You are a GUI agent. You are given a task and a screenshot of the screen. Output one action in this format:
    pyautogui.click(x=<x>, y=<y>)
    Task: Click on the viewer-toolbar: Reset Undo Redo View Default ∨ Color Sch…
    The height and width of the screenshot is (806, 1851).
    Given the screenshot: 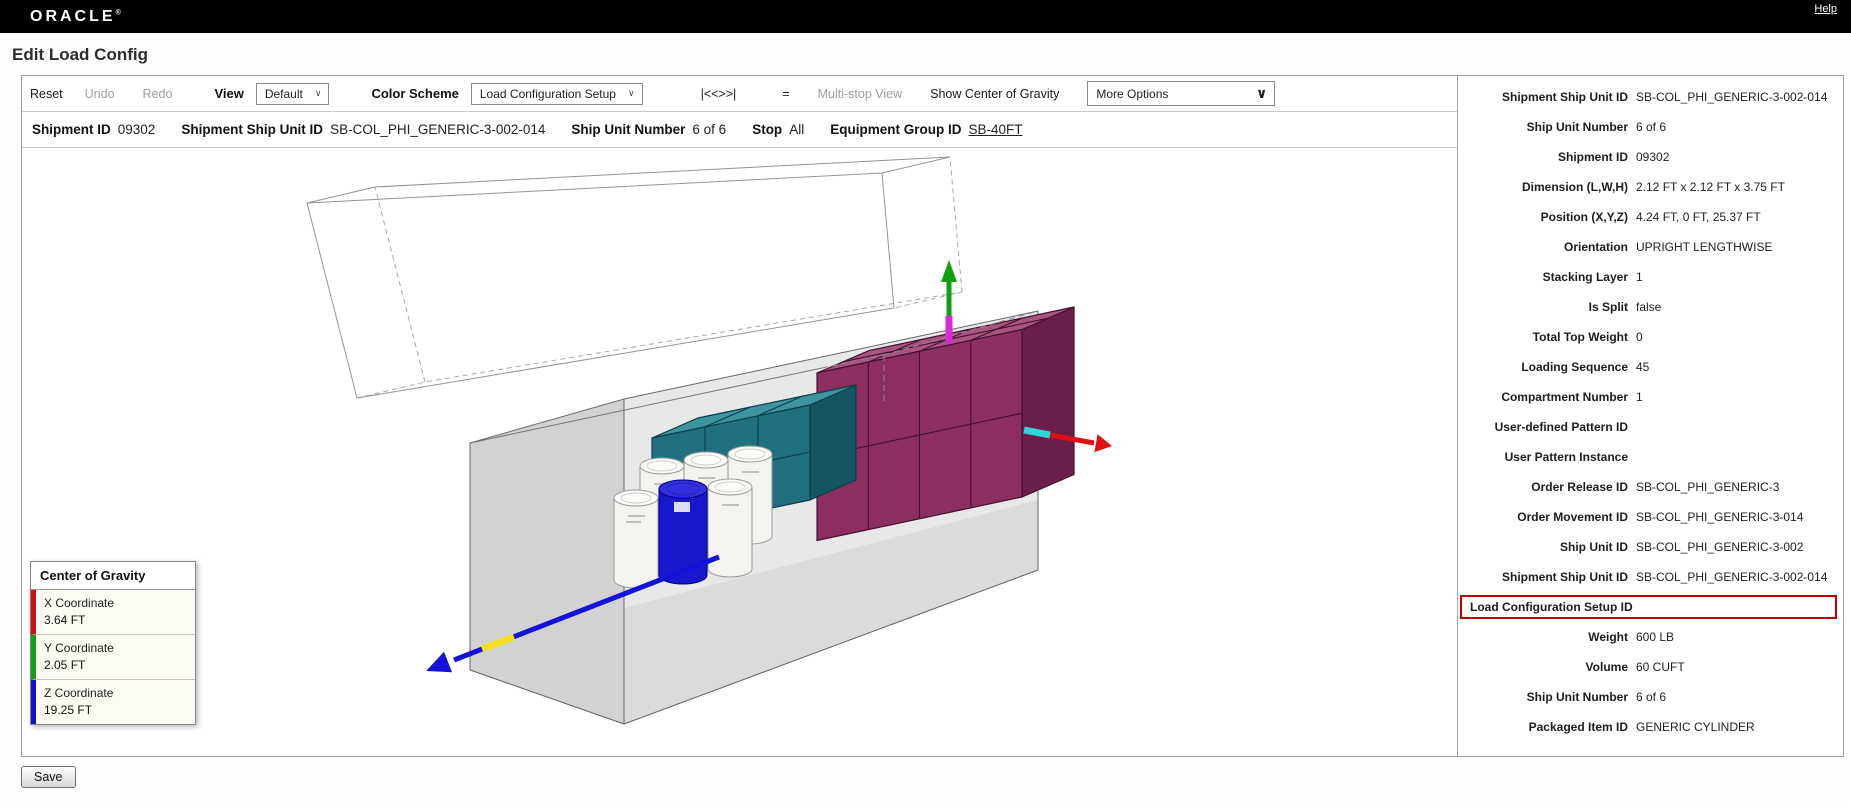 What is the action you would take?
    pyautogui.click(x=739, y=94)
    